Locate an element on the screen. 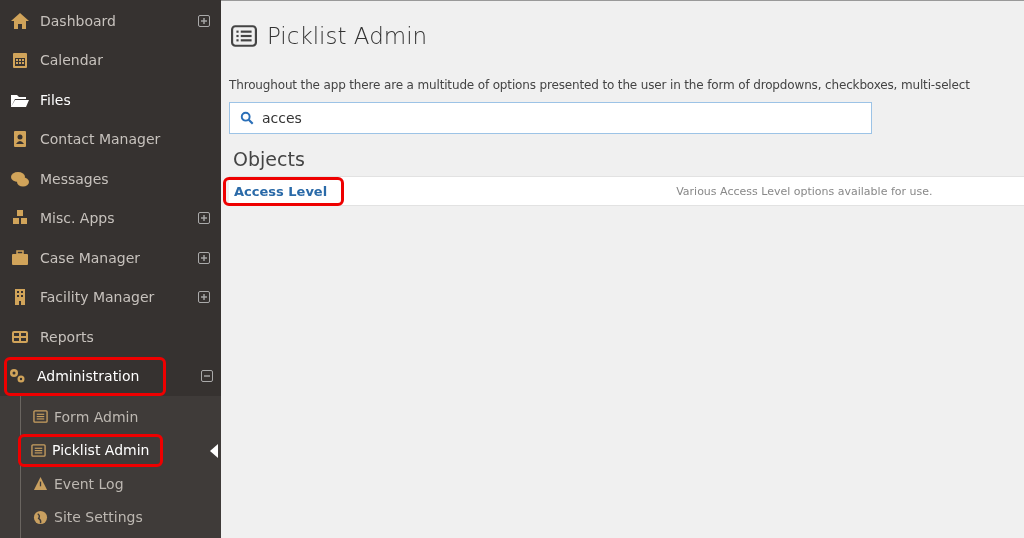 The width and height of the screenshot is (1024, 538). sidebar-item-label: Facility Manager is located at coordinates (98, 297).